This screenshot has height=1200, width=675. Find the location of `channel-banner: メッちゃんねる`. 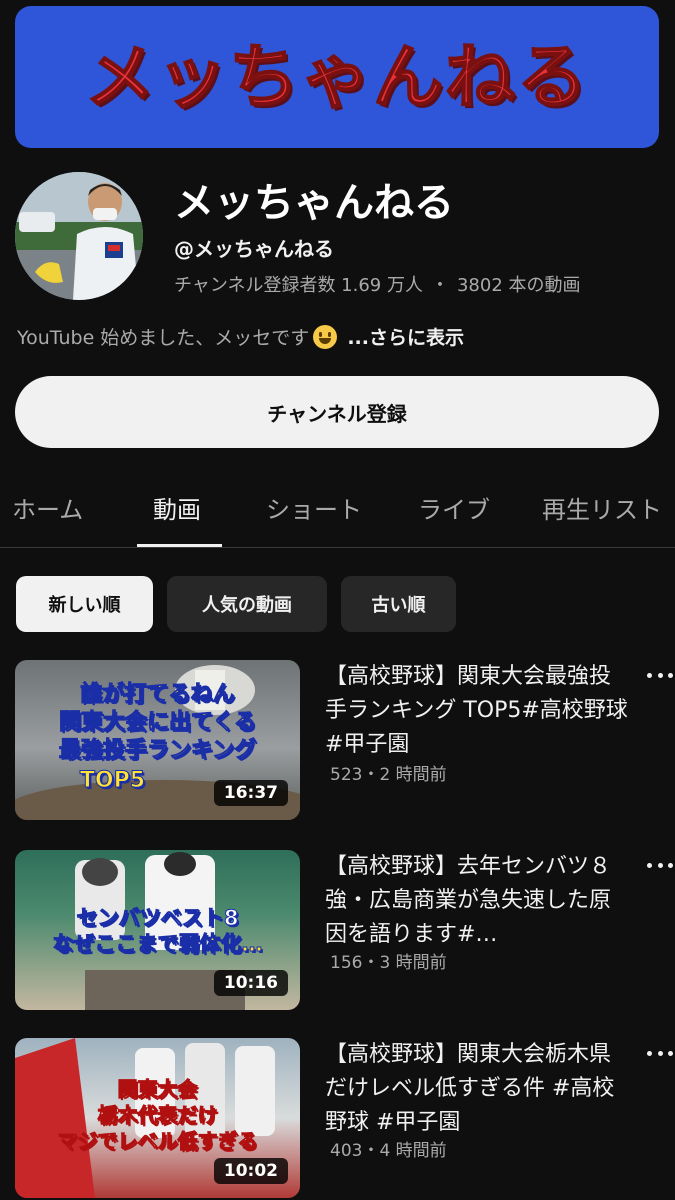

channel-banner: メッちゃんねる is located at coordinates (337, 77).